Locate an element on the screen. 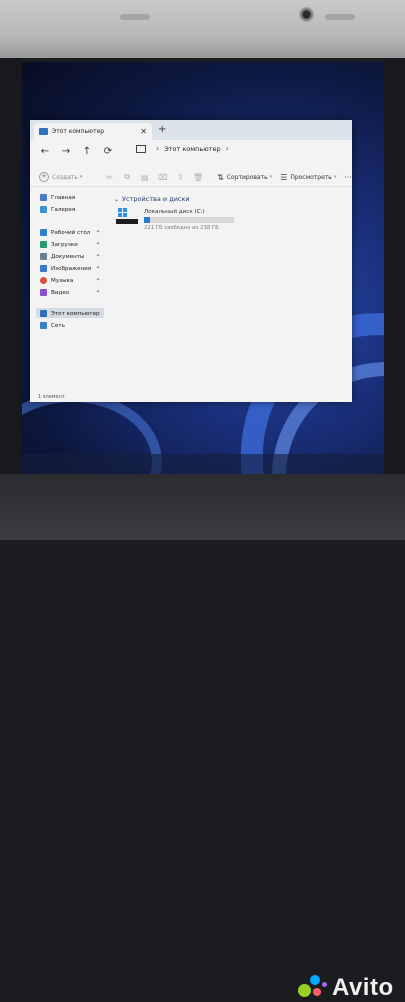 Image resolution: width=405 pixels, height=1002 pixels. new-tab-button: + is located at coordinates (162, 129).